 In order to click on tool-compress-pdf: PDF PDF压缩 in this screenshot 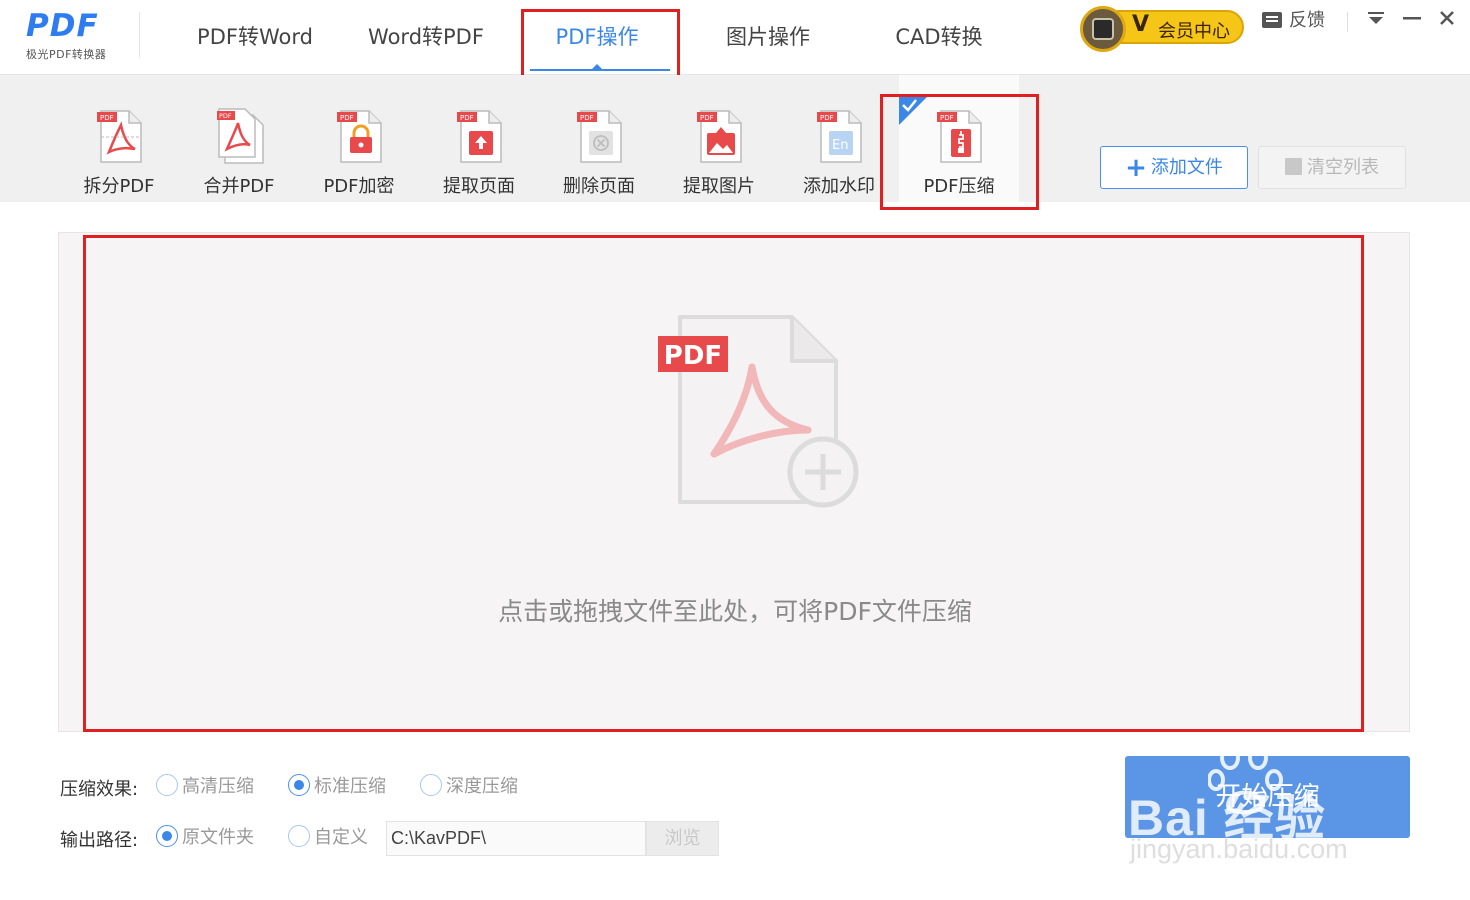, I will do `click(959, 138)`.